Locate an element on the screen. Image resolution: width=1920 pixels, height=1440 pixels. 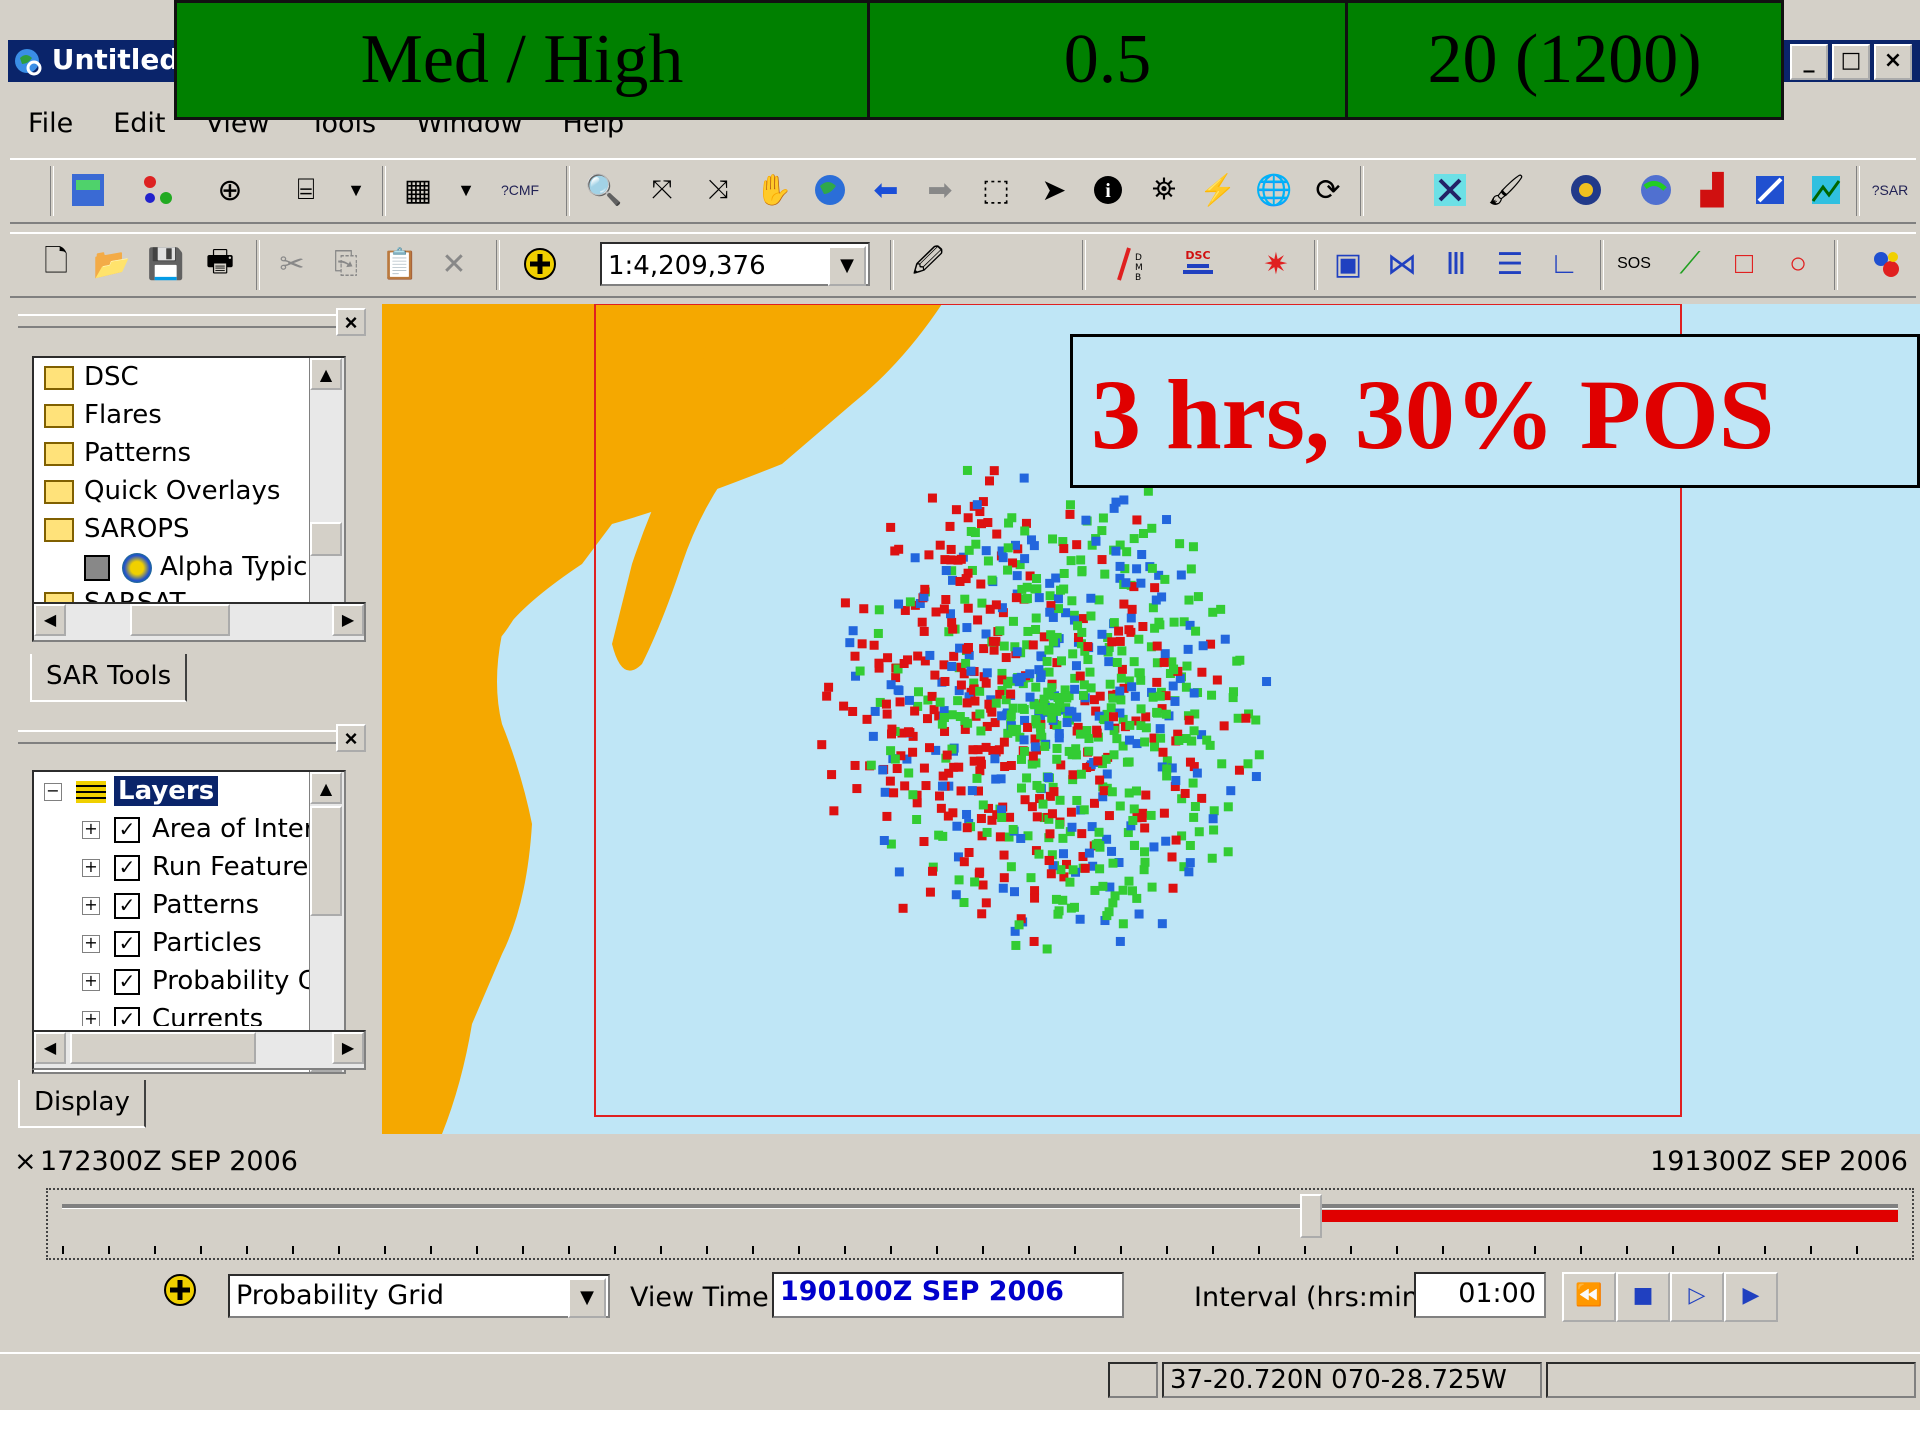
pan-hand-icon: ✋ is located at coordinates (774, 190).